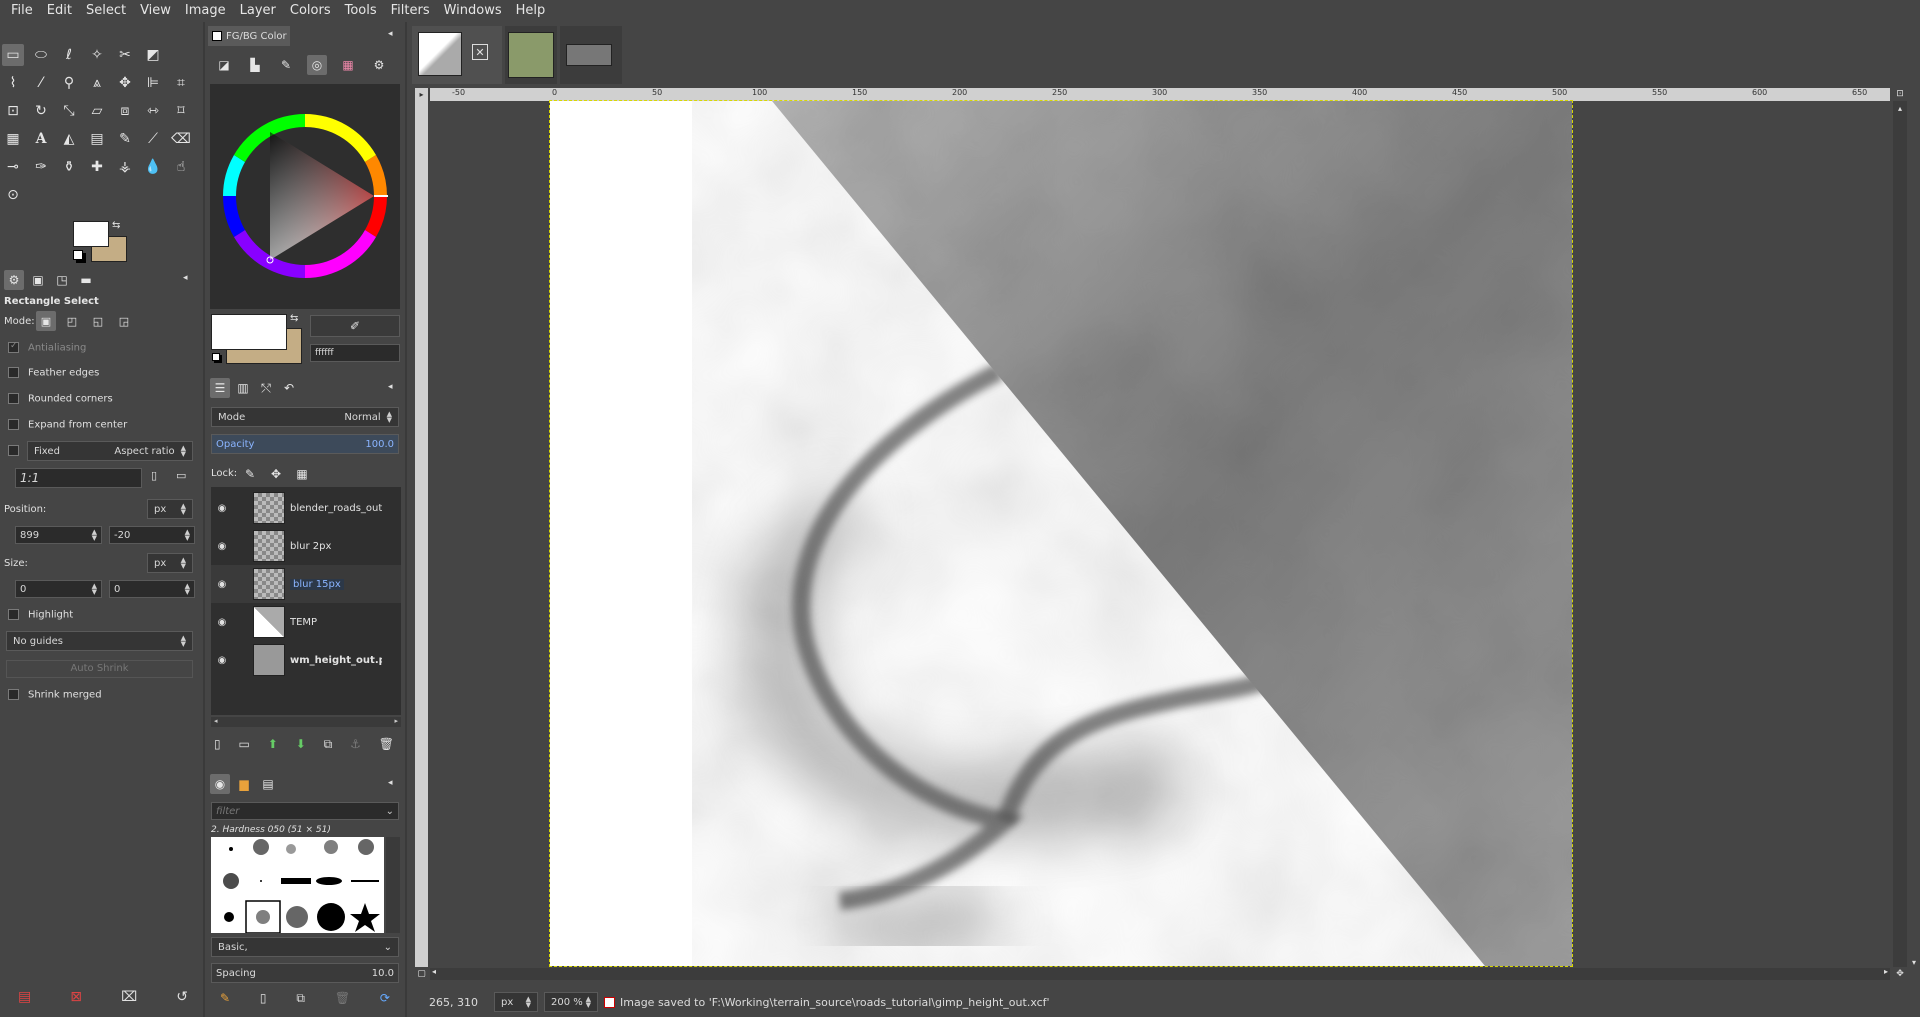 This screenshot has width=1920, height=1017. What do you see at coordinates (13, 195) in the screenshot?
I see `dodge-burn-tool-icon: ⊙` at bounding box center [13, 195].